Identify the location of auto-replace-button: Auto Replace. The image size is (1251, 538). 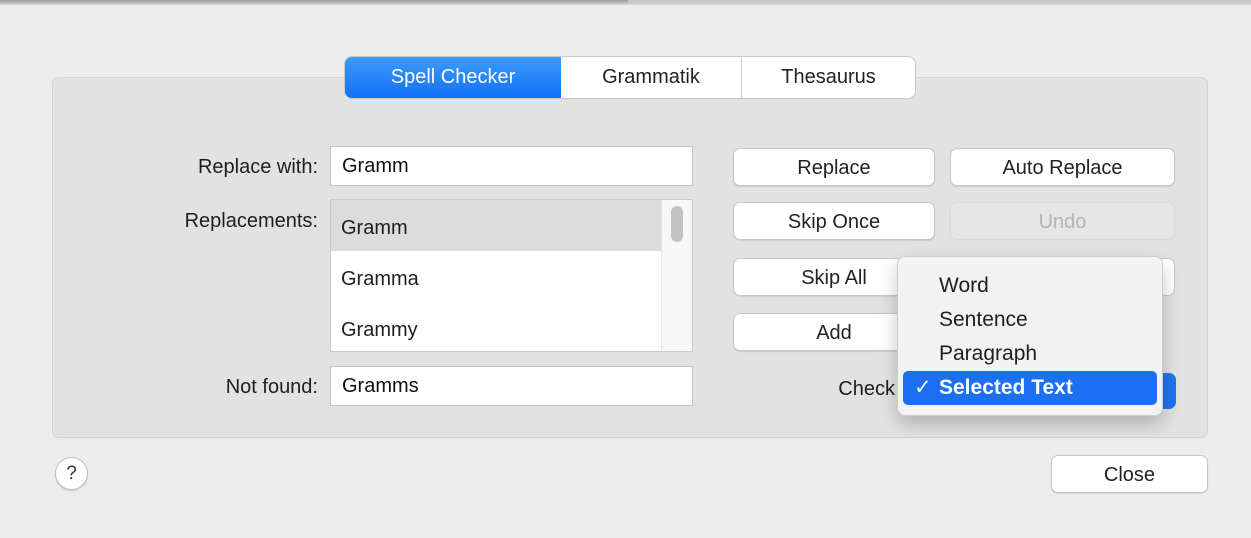
(1062, 167).